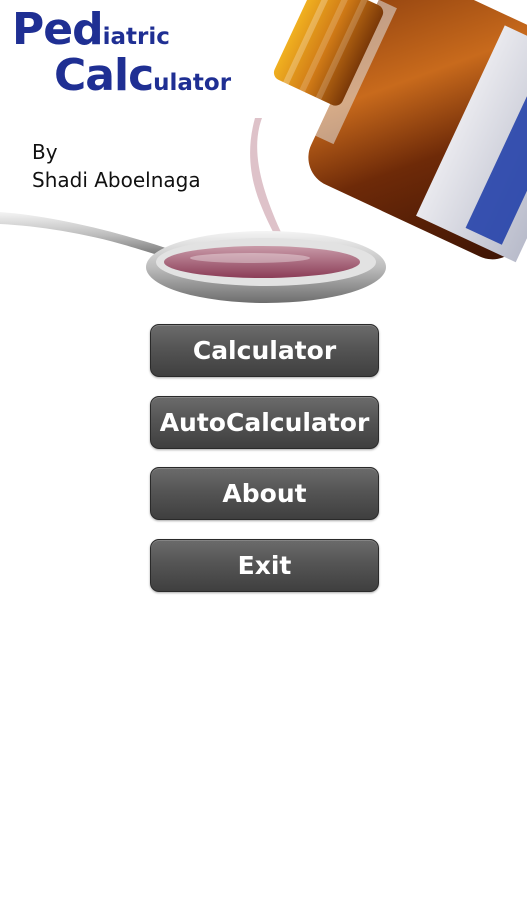  Describe the element at coordinates (264, 565) in the screenshot. I see `exit-button: Exit` at that location.